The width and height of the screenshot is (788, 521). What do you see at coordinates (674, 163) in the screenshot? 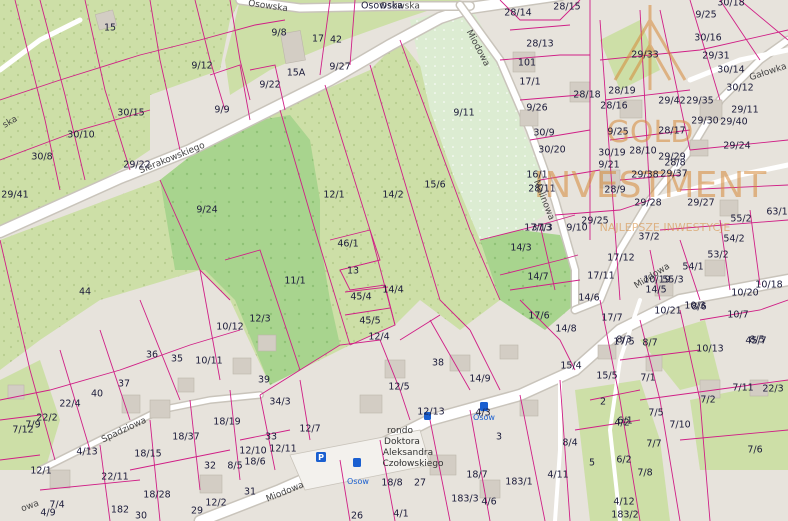
I see `parcel-label: 28/8` at bounding box center [674, 163].